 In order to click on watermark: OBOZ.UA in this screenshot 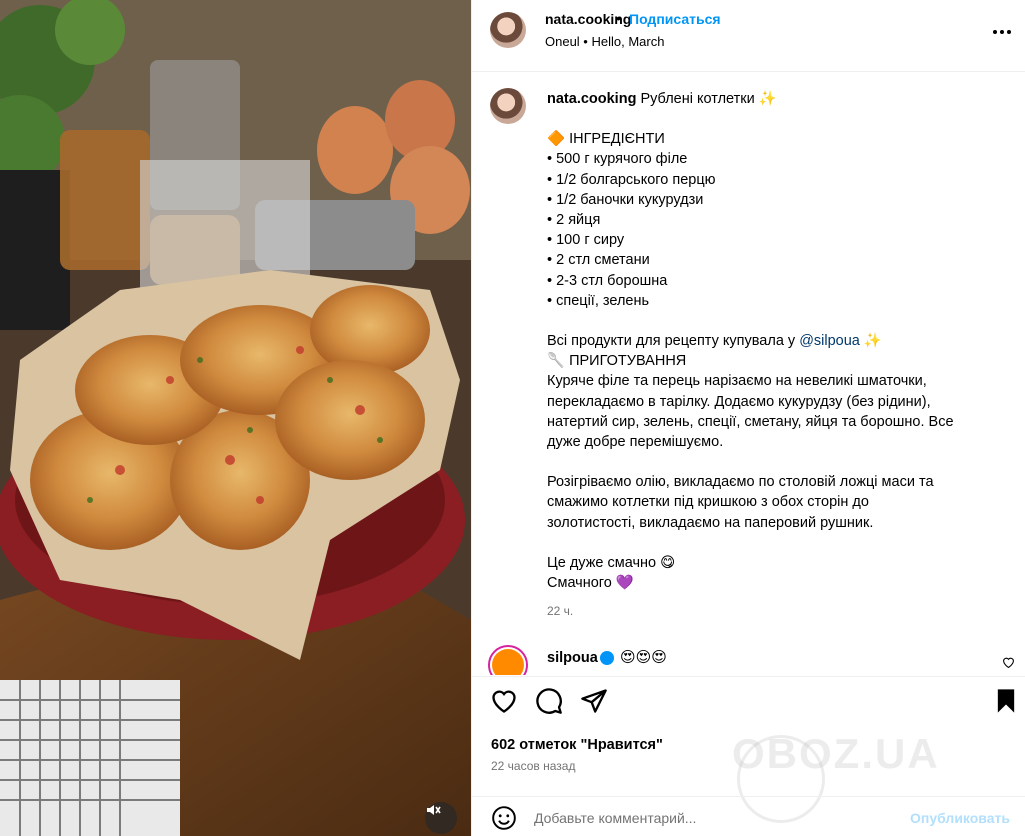, I will do `click(836, 753)`.